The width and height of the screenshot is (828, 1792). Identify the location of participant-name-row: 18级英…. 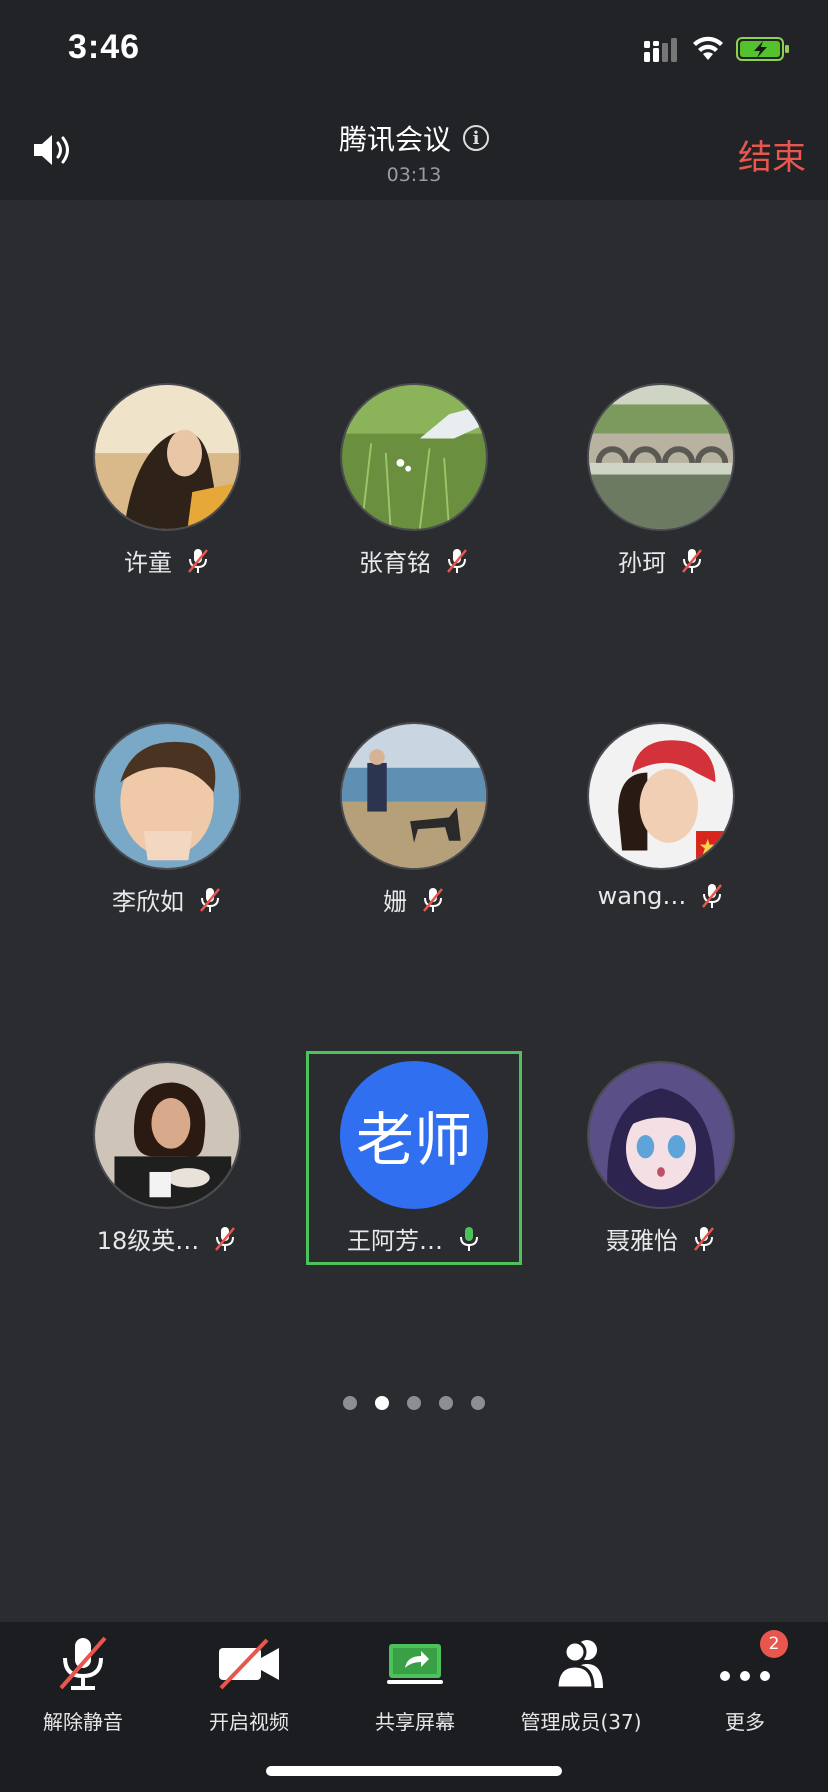
(167, 1238).